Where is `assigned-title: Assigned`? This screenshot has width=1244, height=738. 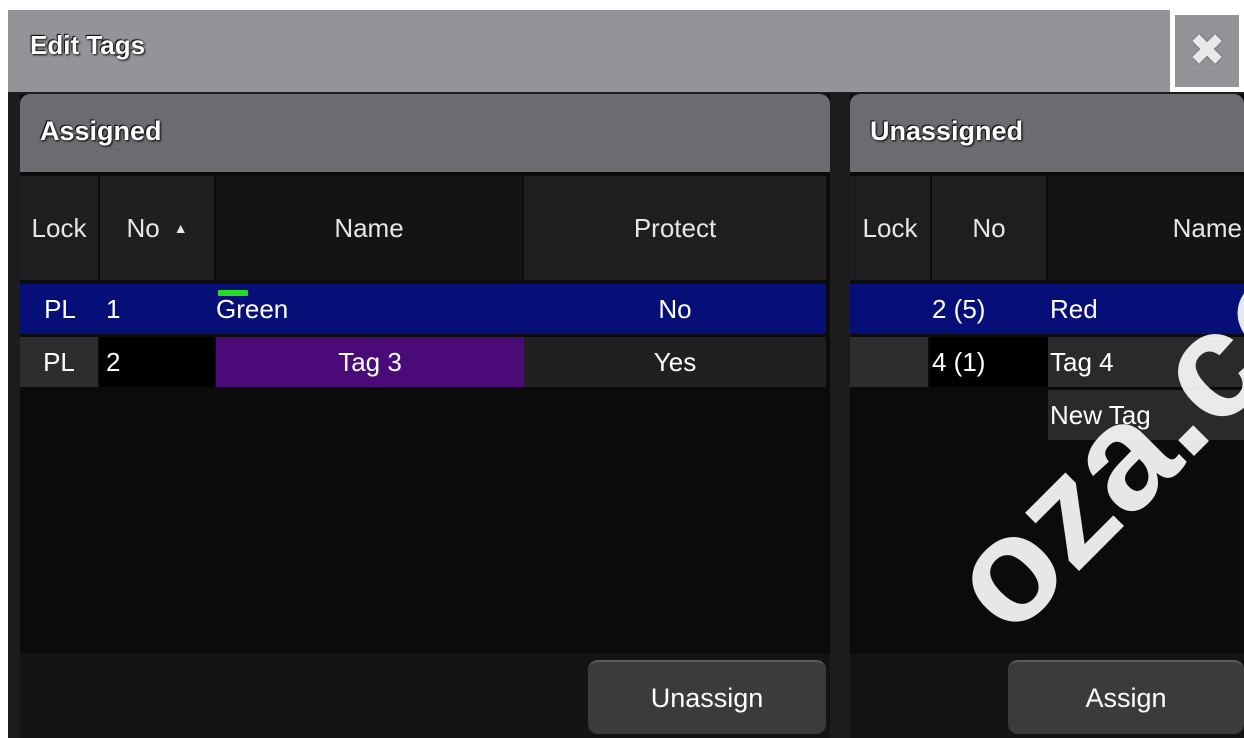
assigned-title: Assigned is located at coordinates (101, 131).